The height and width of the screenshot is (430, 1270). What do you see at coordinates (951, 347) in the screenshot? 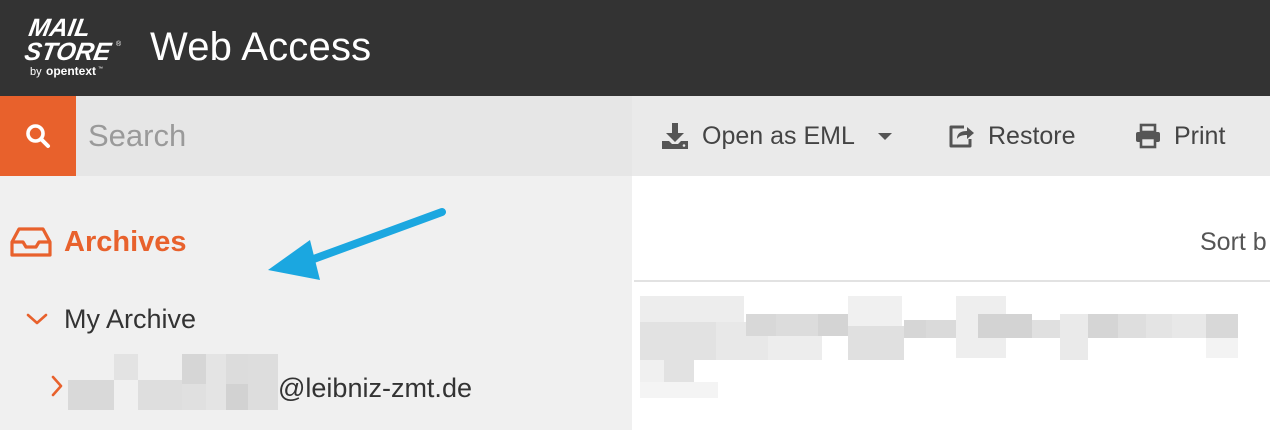
I see `message-row-redacted` at bounding box center [951, 347].